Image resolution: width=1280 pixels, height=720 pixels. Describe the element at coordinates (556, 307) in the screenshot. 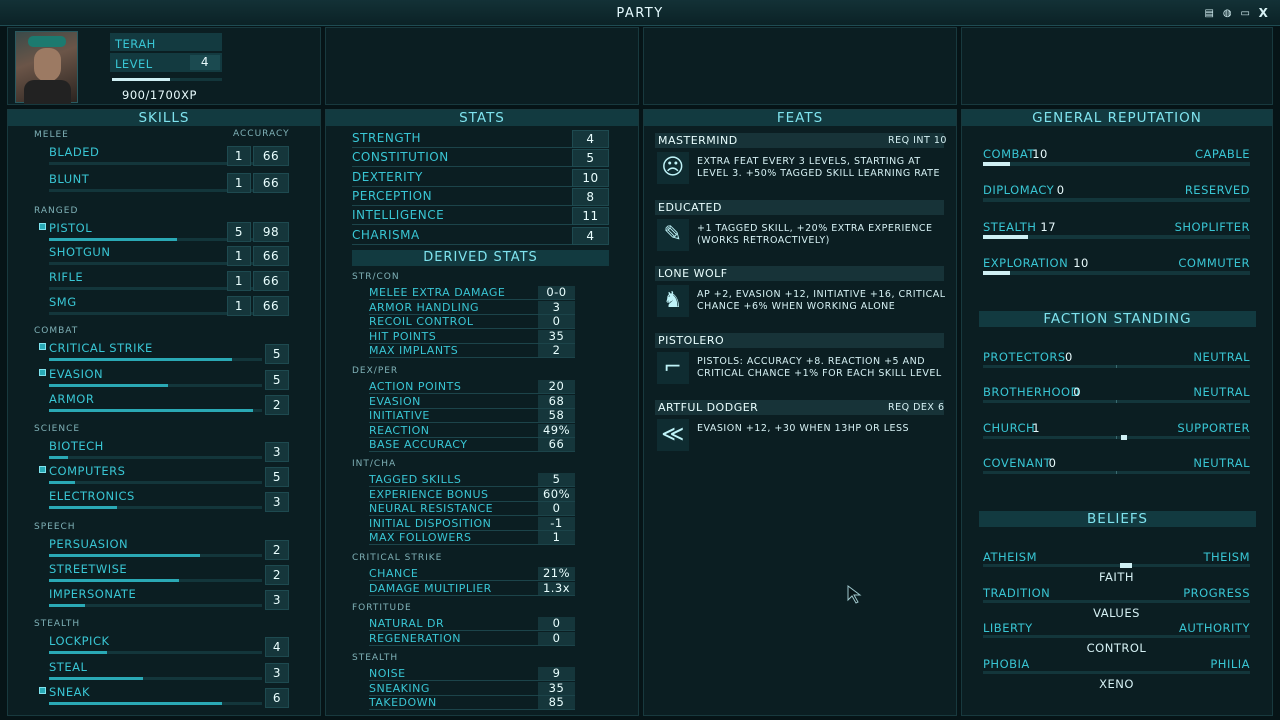

I see `derived-stat-value: 3` at that location.